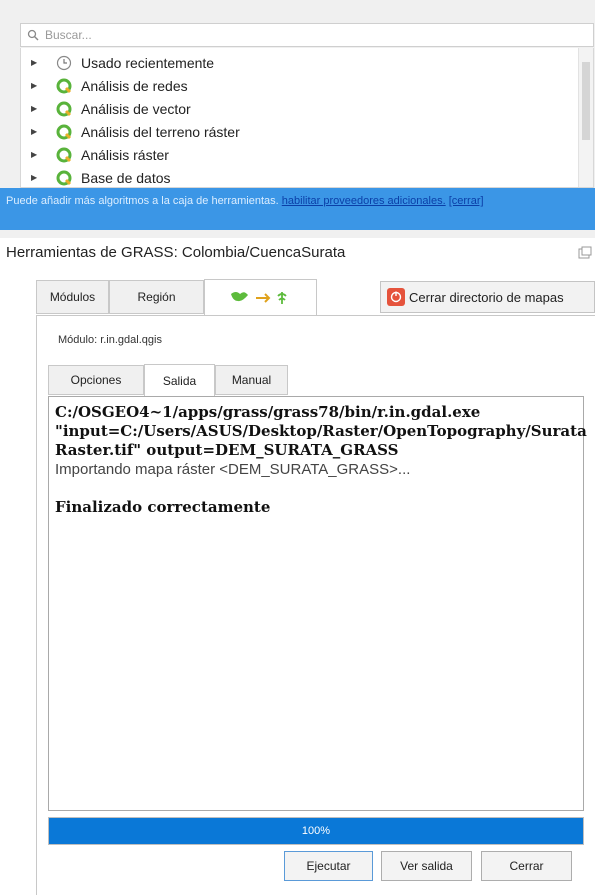  I want to click on tab-module-run, so click(260, 297).